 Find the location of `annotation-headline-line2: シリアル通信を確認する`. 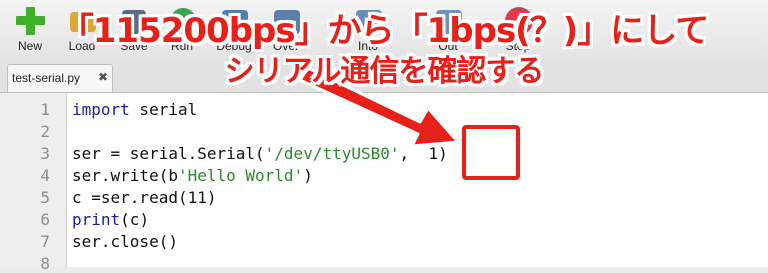

annotation-headline-line2: シリアル通信を確認する is located at coordinates (384, 71).